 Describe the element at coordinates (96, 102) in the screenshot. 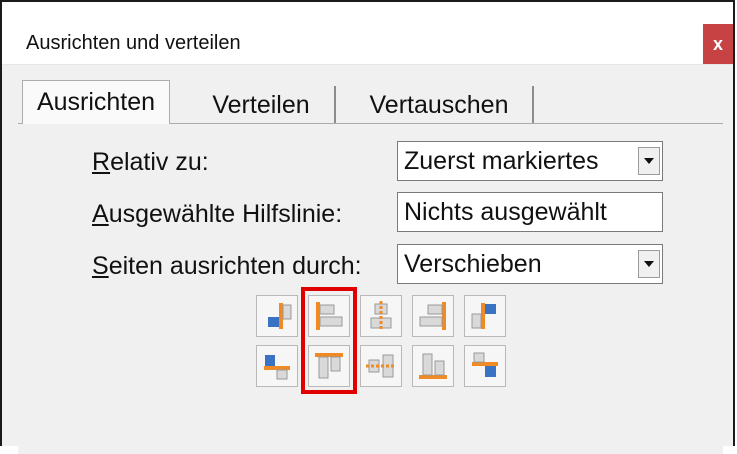

I see `tab-ausrichten: Ausrichten` at that location.